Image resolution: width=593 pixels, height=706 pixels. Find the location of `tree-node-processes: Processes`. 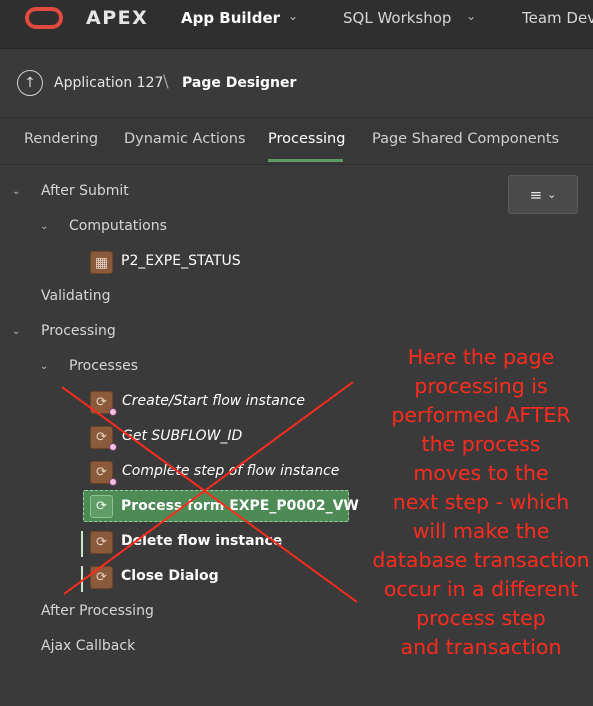

tree-node-processes: Processes is located at coordinates (103, 368).